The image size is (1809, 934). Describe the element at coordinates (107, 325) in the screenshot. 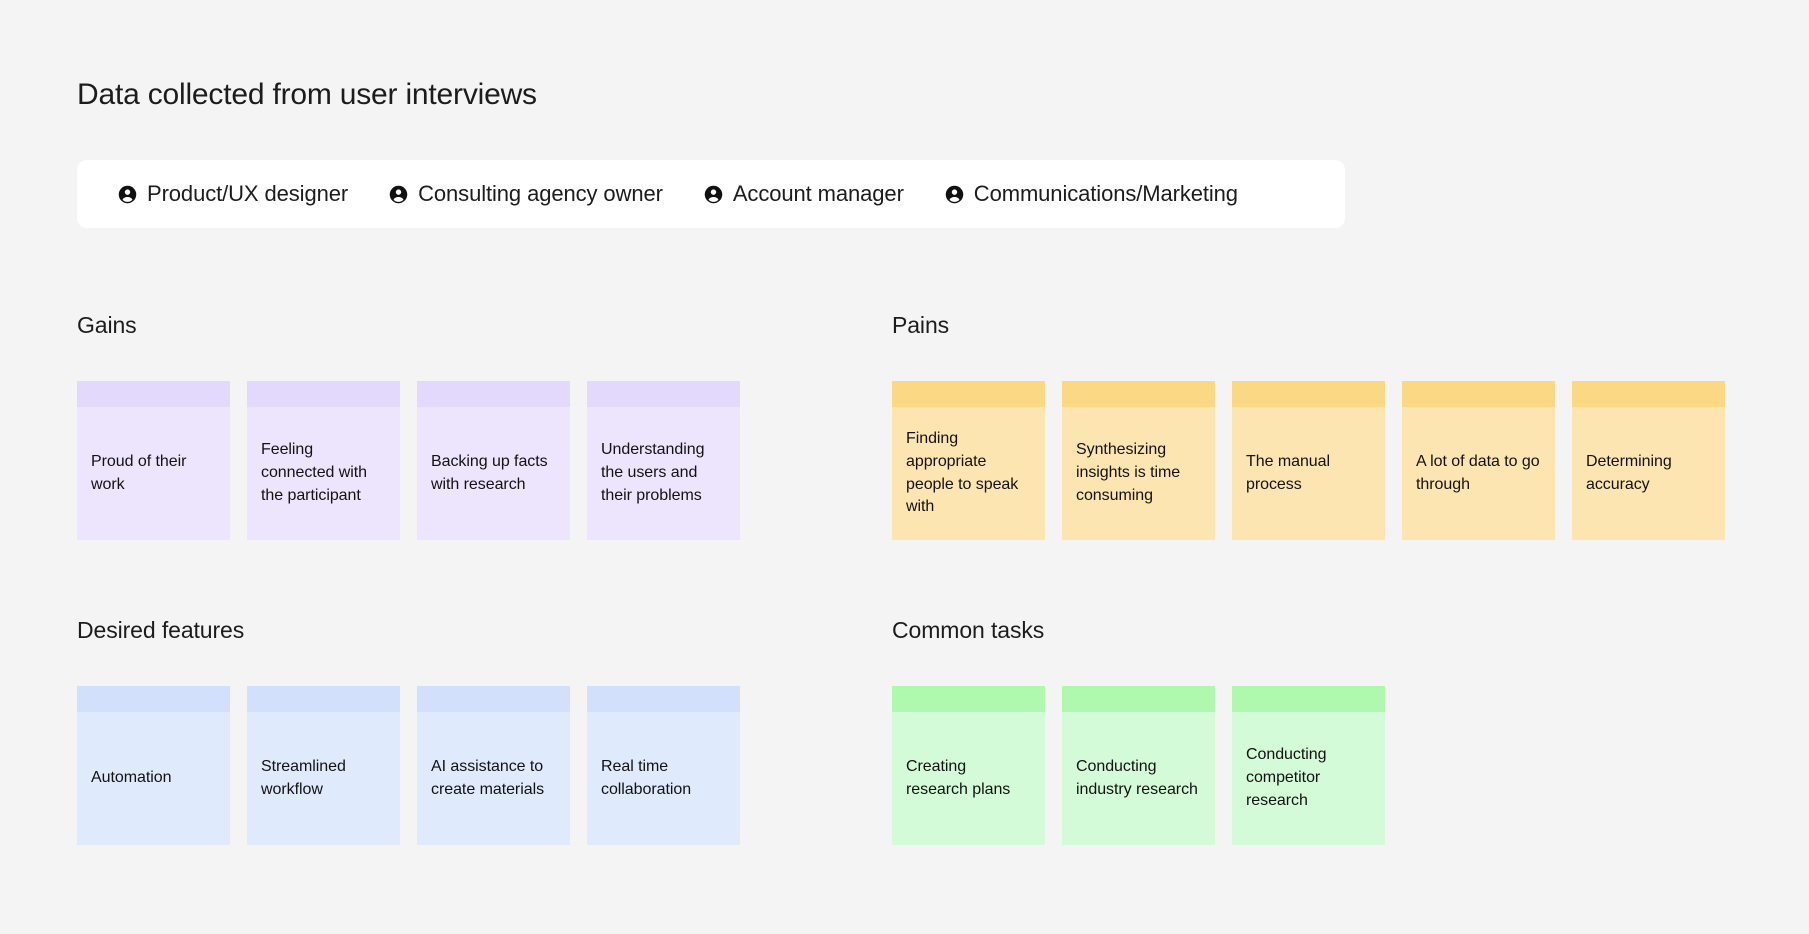

I see `section-title-gains: Gains` at that location.